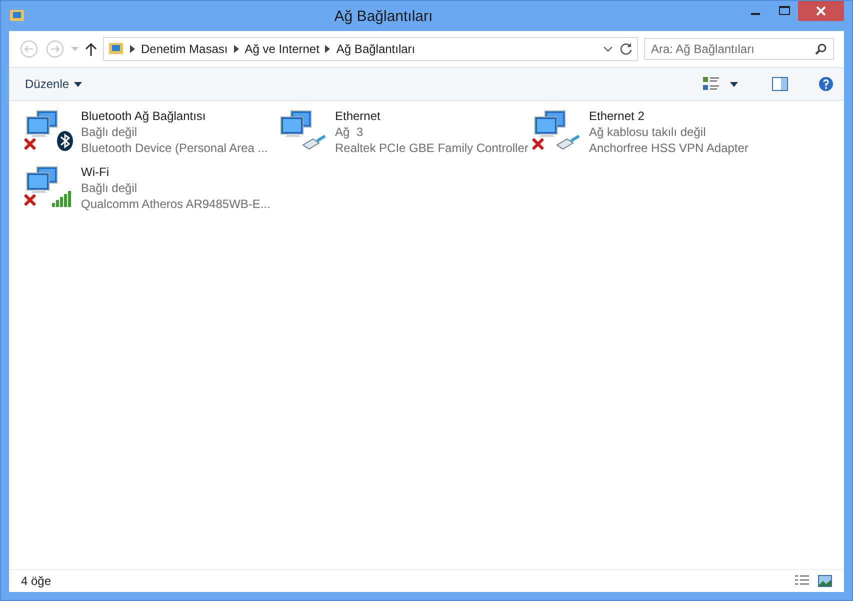 This screenshot has width=853, height=601. I want to click on maximize-icon, so click(784, 11).